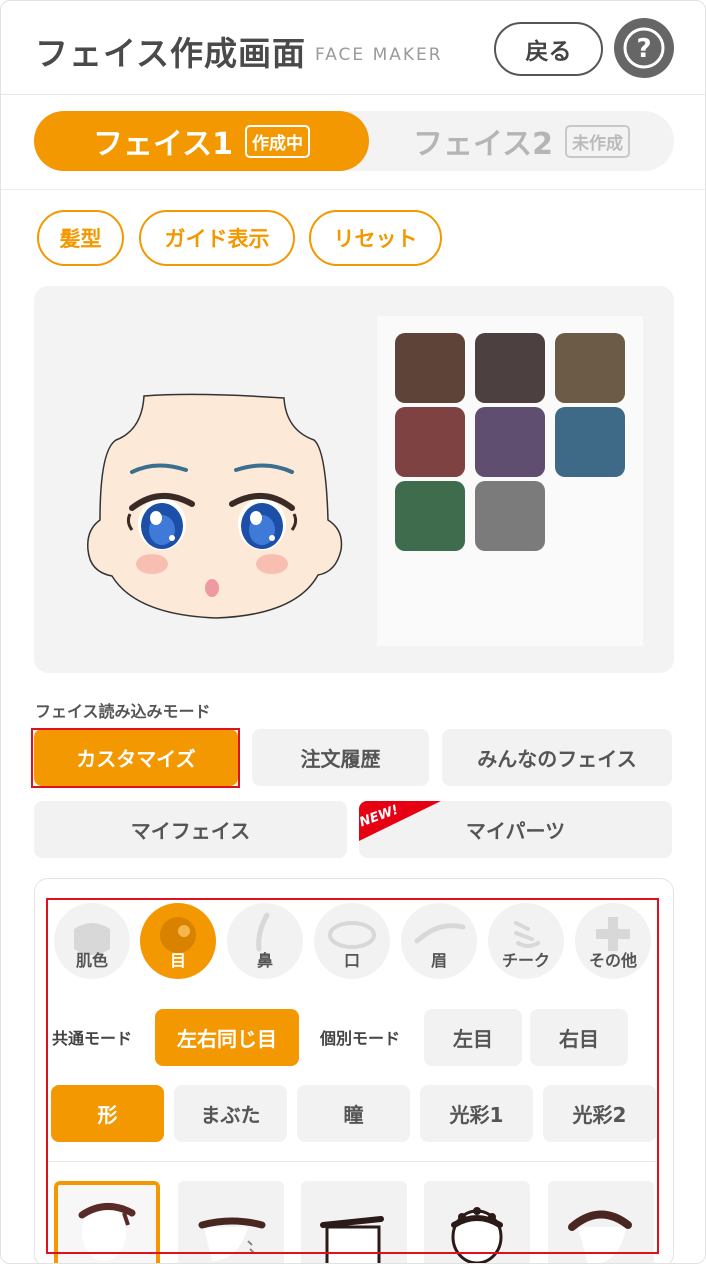  I want to click on new-badge: NEW!, so click(400, 821).